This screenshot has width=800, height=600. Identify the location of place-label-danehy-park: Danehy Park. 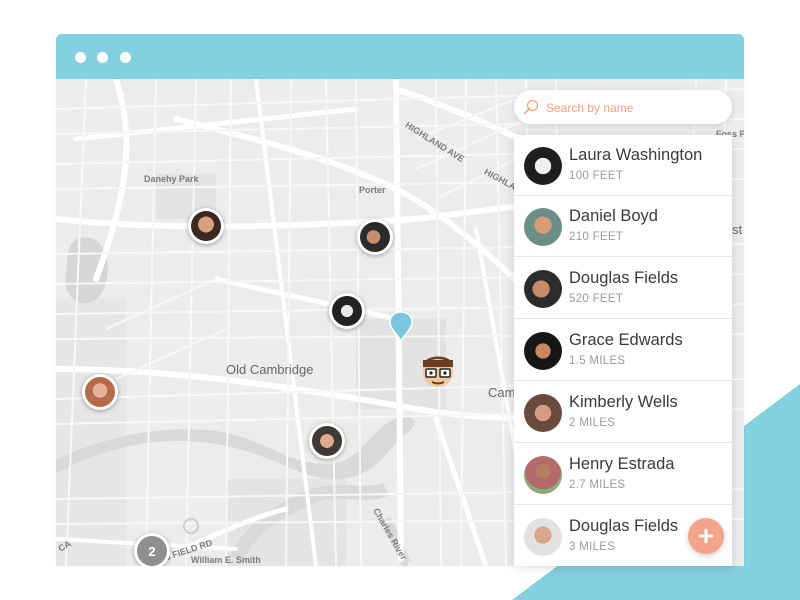
(171, 179).